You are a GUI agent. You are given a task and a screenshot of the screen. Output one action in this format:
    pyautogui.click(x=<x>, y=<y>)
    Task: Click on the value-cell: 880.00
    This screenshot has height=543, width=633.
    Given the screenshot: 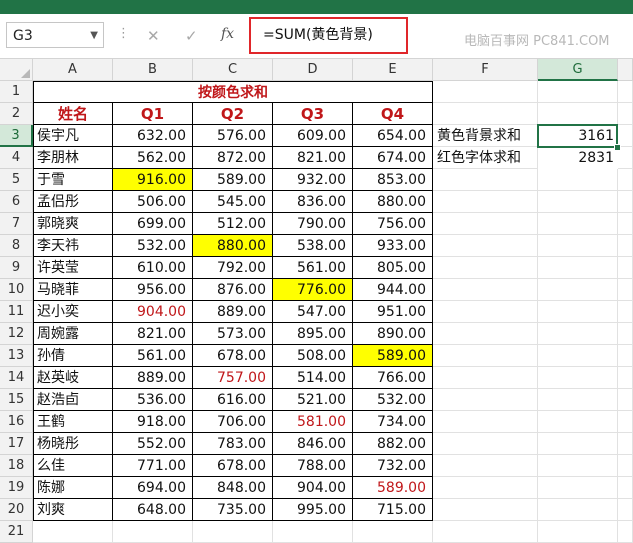 What is the action you would take?
    pyautogui.click(x=233, y=246)
    